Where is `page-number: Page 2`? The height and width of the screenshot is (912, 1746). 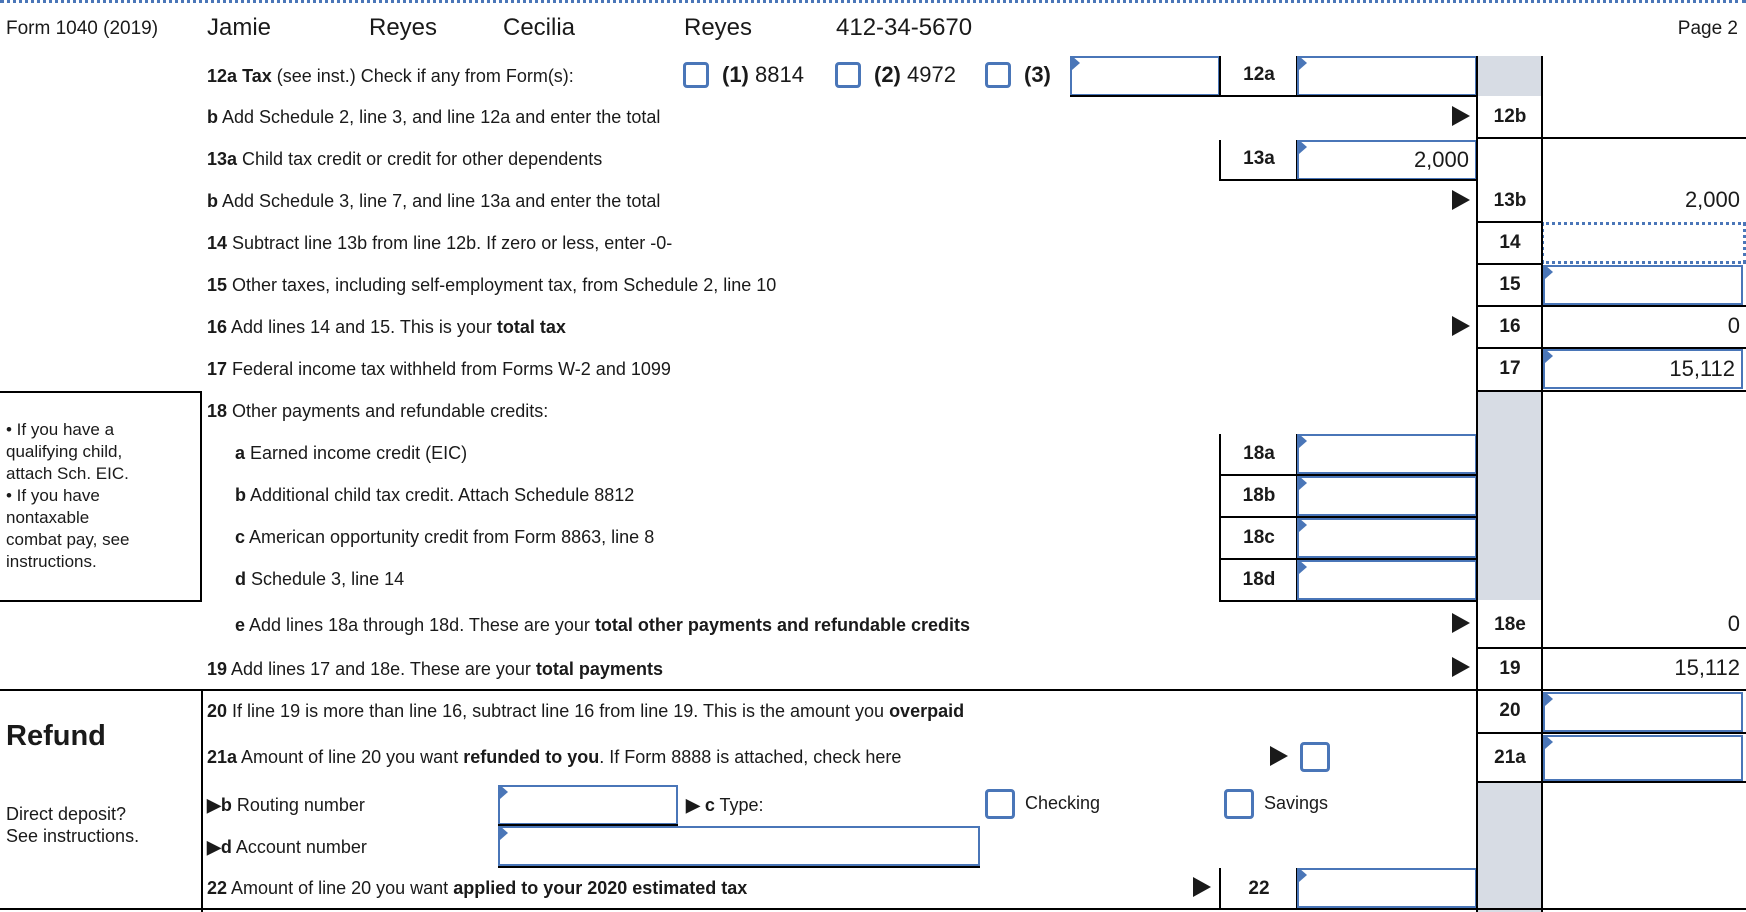
page-number: Page 2 is located at coordinates (1707, 28).